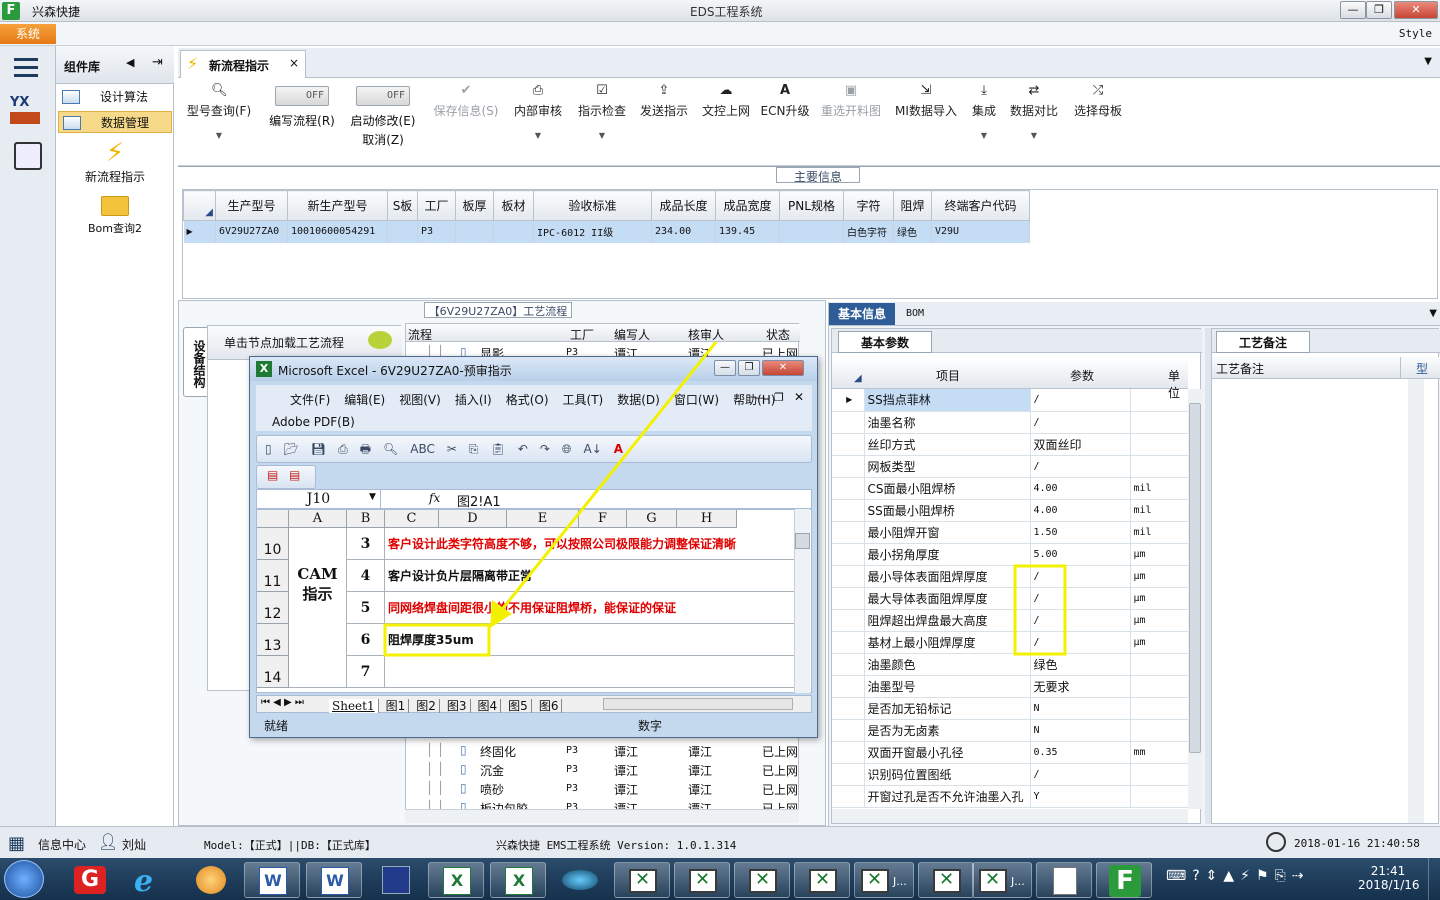 Image resolution: width=1440 pixels, height=900 pixels. What do you see at coordinates (518, 706) in the screenshot?
I see `sheet-tab: 图5` at bounding box center [518, 706].